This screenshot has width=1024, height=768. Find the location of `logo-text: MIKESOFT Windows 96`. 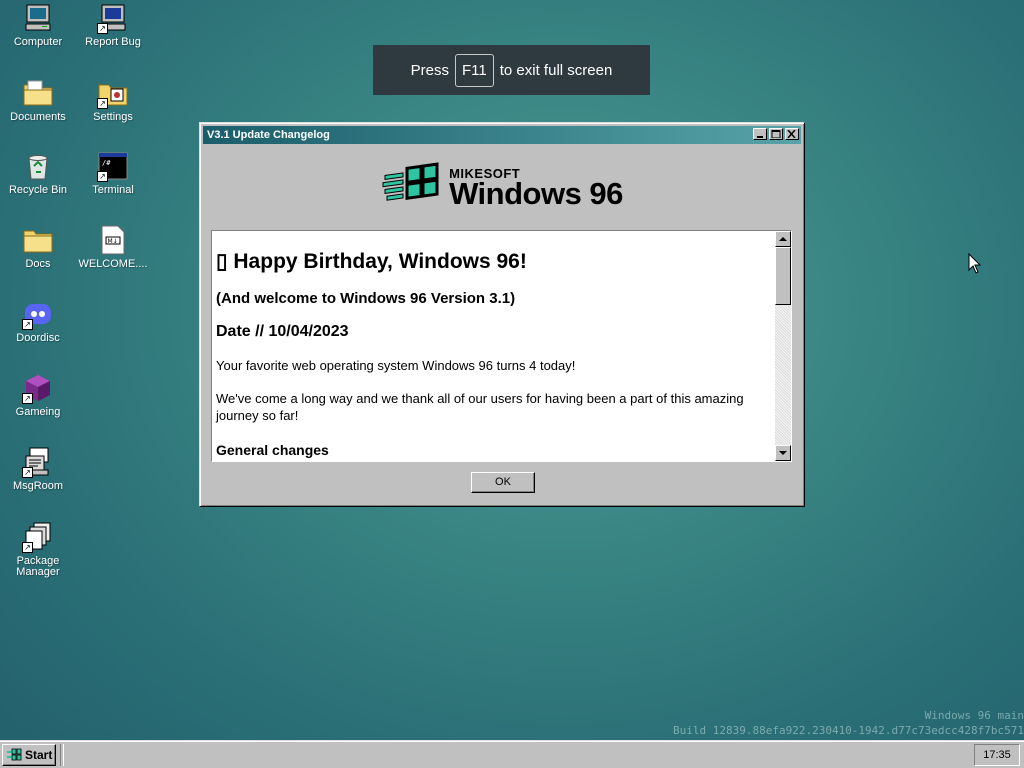

logo-text: MIKESOFT Windows 96 is located at coordinates (536, 189).